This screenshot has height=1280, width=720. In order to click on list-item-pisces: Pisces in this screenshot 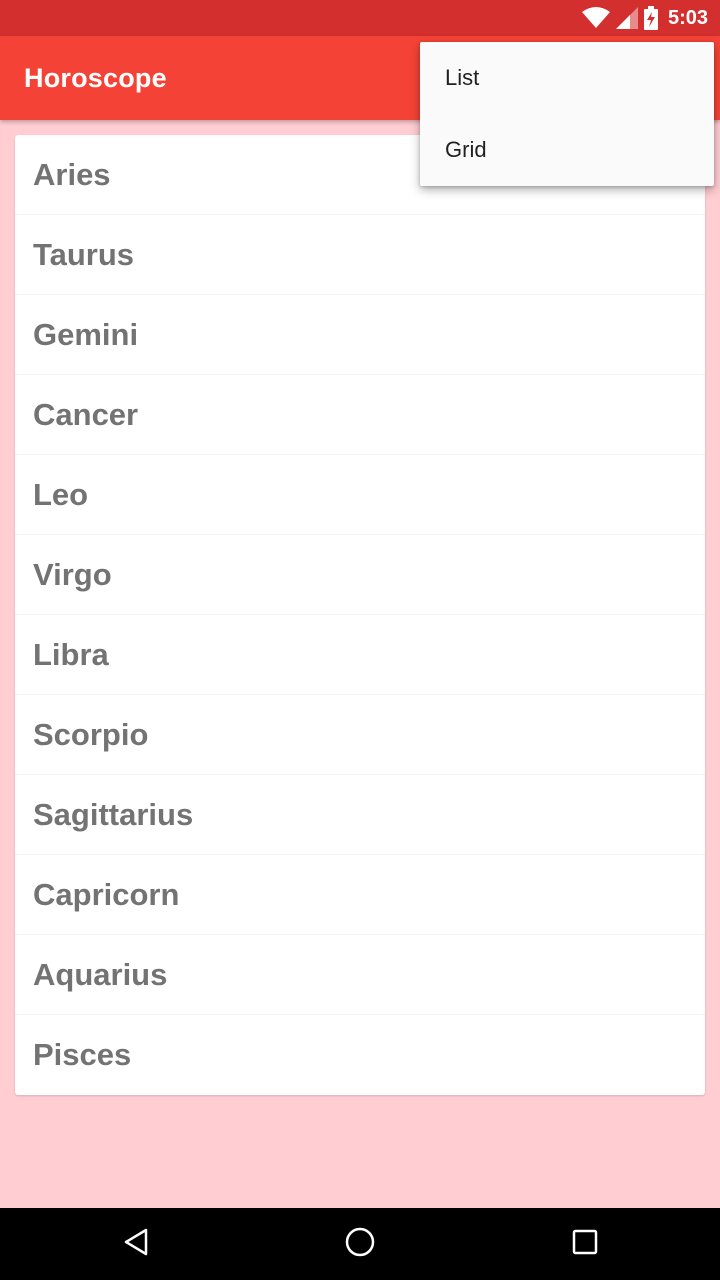, I will do `click(360, 1055)`.